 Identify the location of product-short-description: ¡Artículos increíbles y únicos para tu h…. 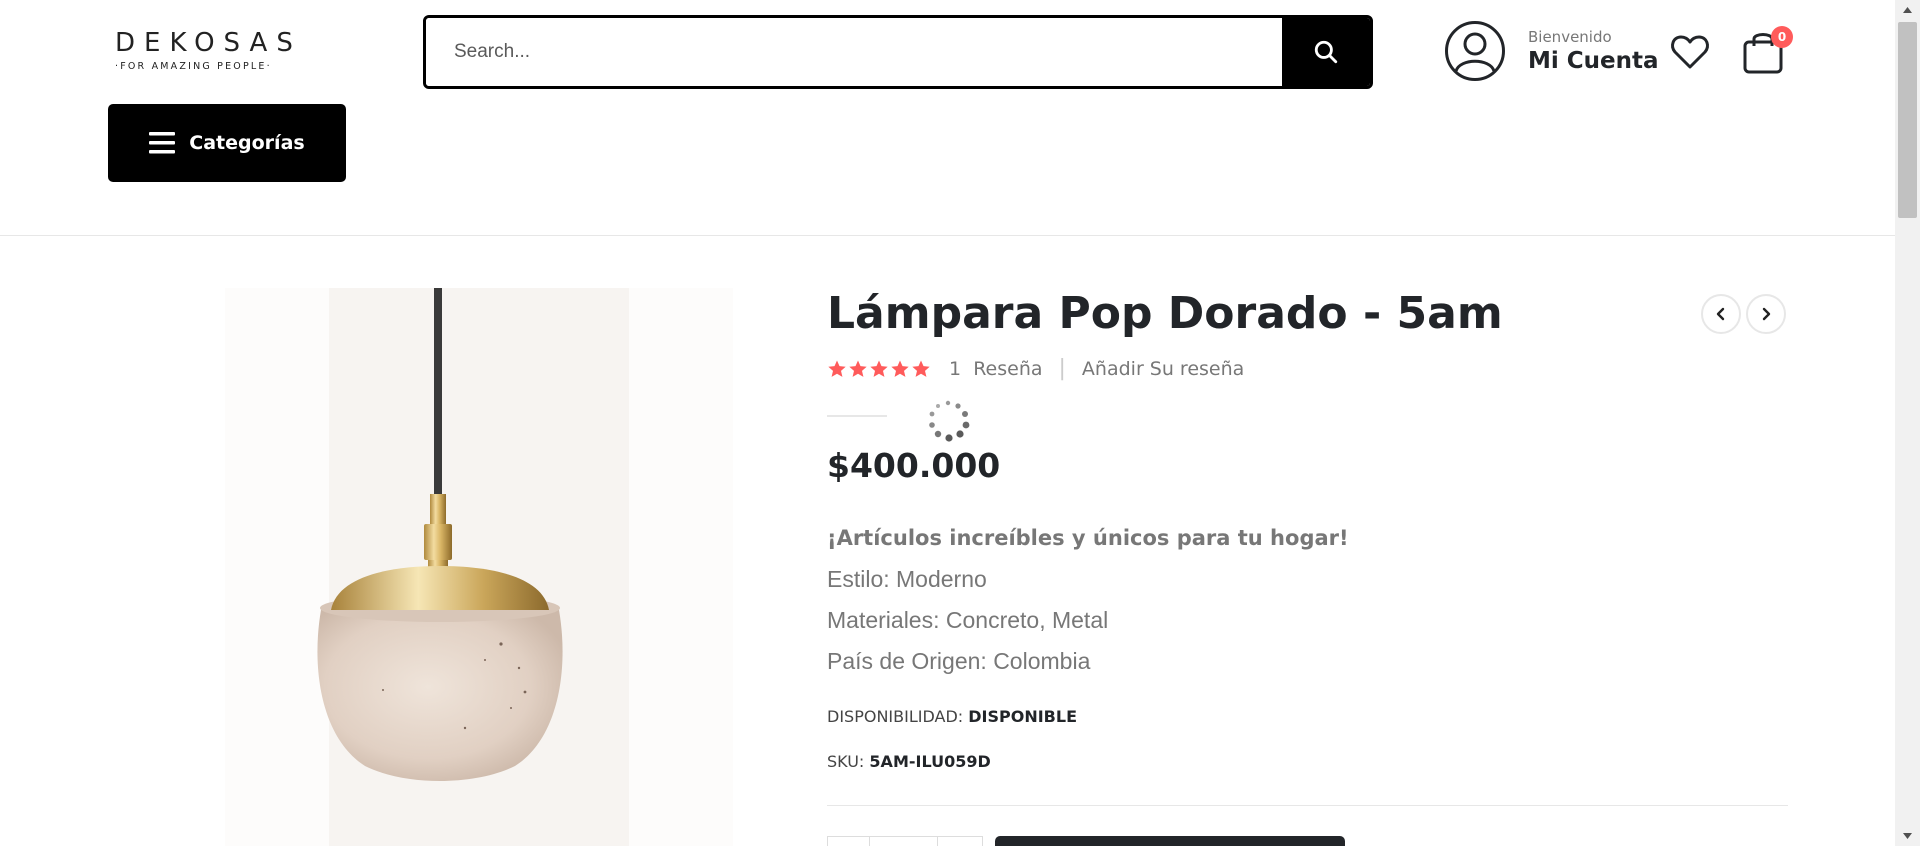
(1088, 600).